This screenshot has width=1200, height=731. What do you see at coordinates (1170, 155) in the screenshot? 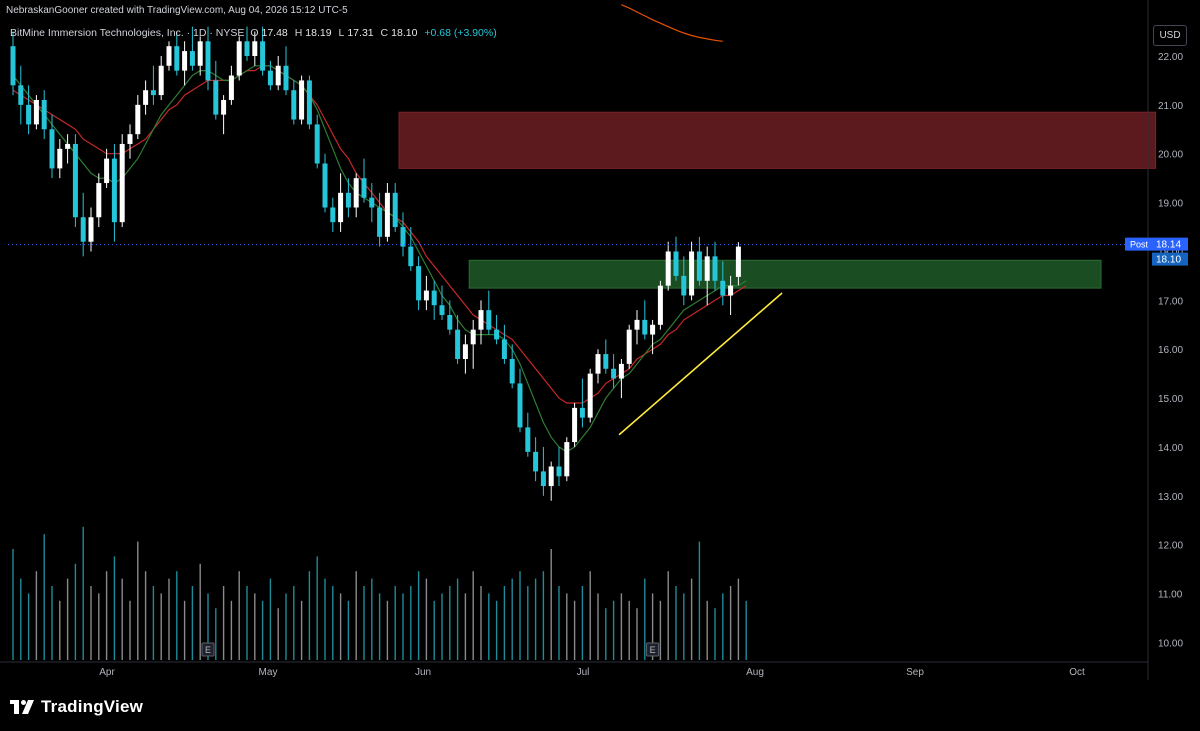
I see `price-tick-label: 20.00` at bounding box center [1170, 155].